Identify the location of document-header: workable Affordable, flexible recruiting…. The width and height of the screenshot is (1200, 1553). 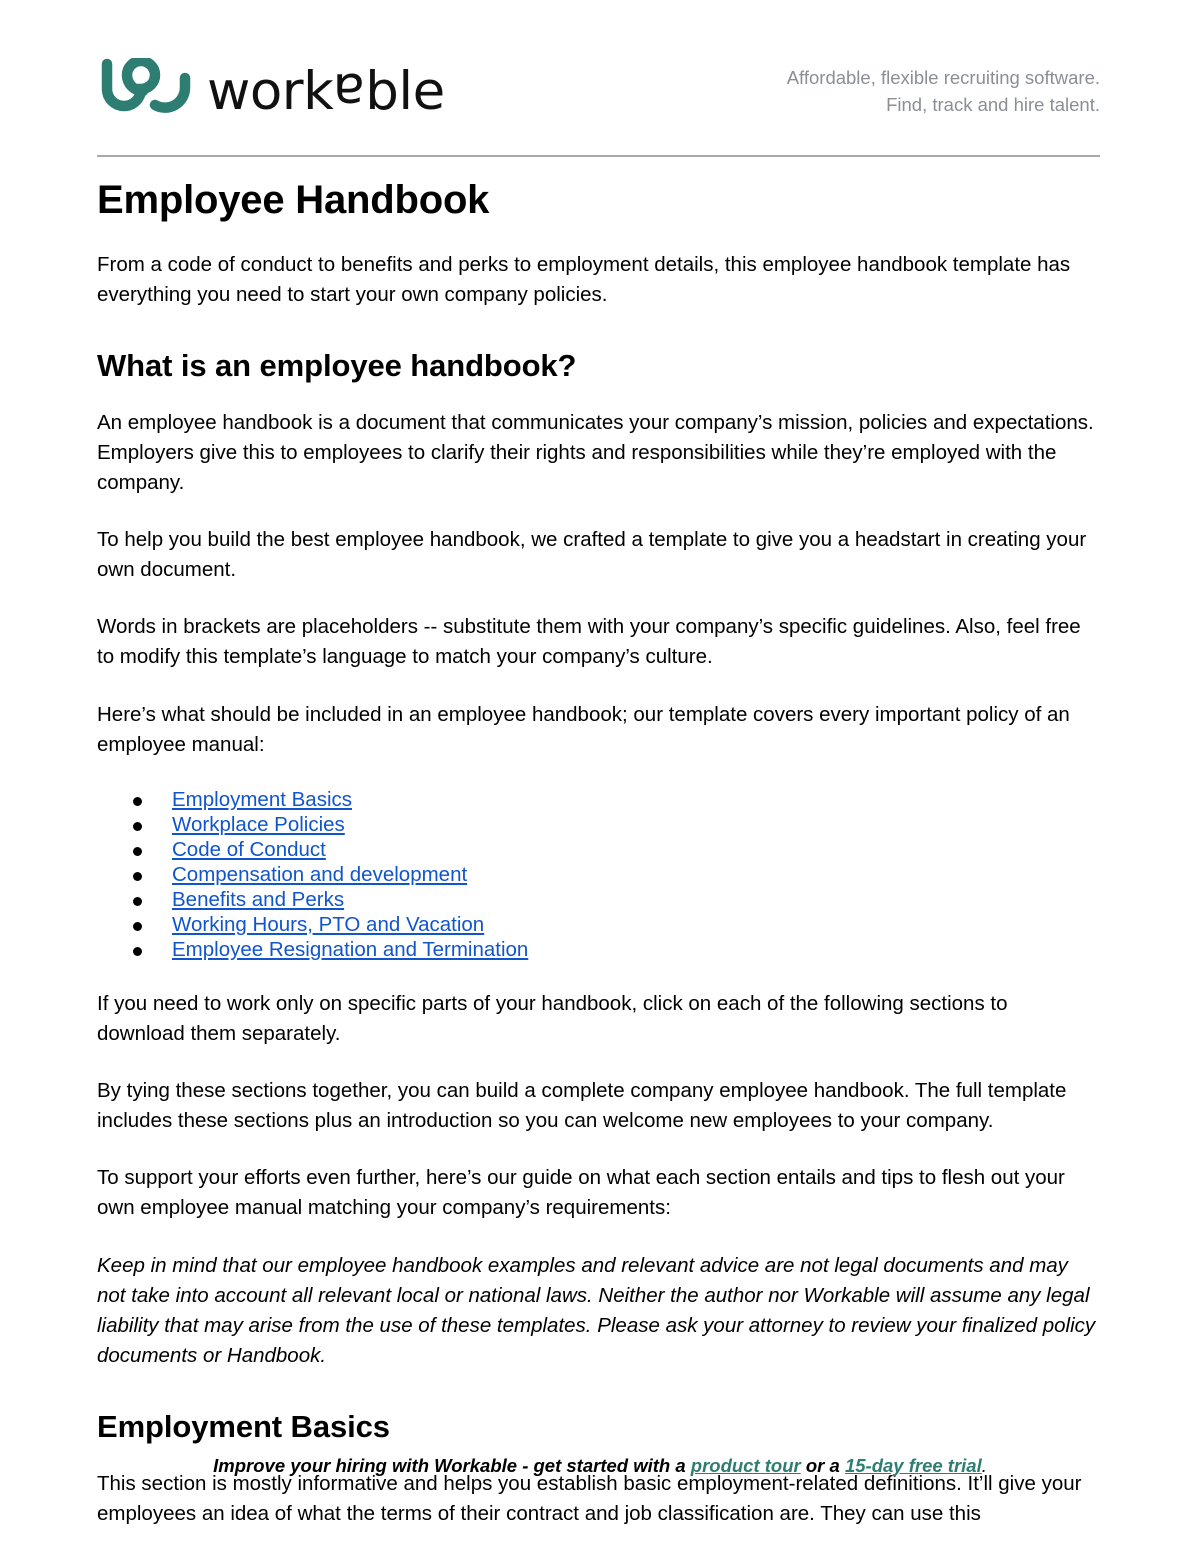
(598, 91).